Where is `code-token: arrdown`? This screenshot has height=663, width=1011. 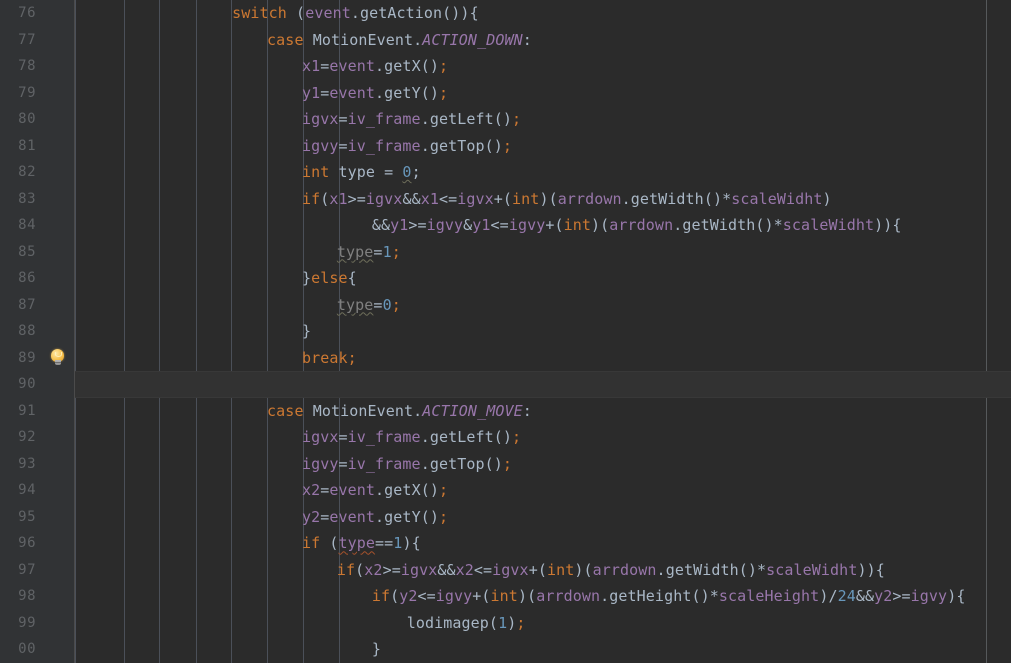
code-token: arrdown is located at coordinates (568, 596).